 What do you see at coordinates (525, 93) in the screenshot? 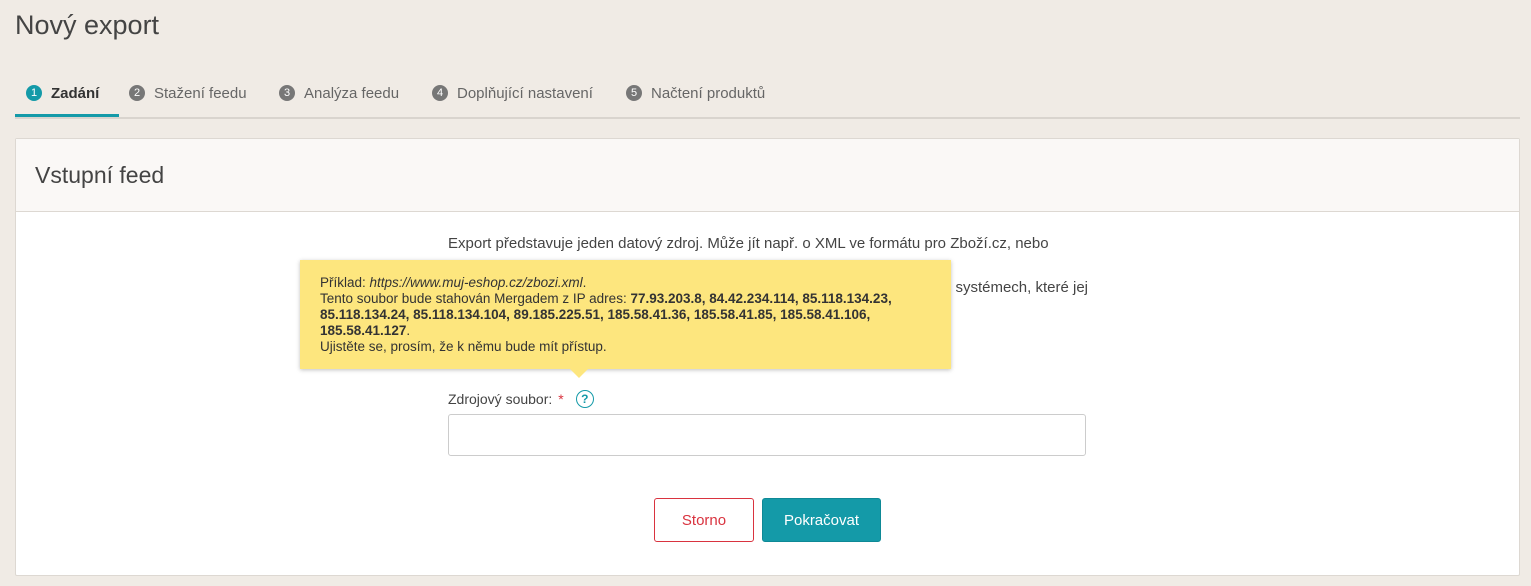
I see `step-label: Doplňující nastavení` at bounding box center [525, 93].